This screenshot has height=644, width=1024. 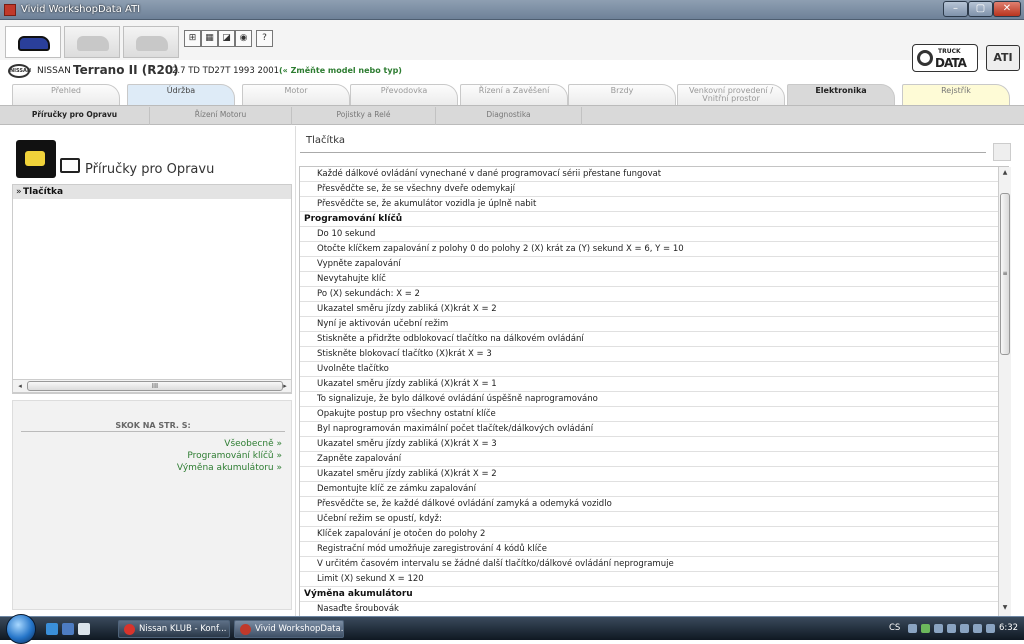 I want to click on scroll-thumb: III, so click(x=155, y=386).